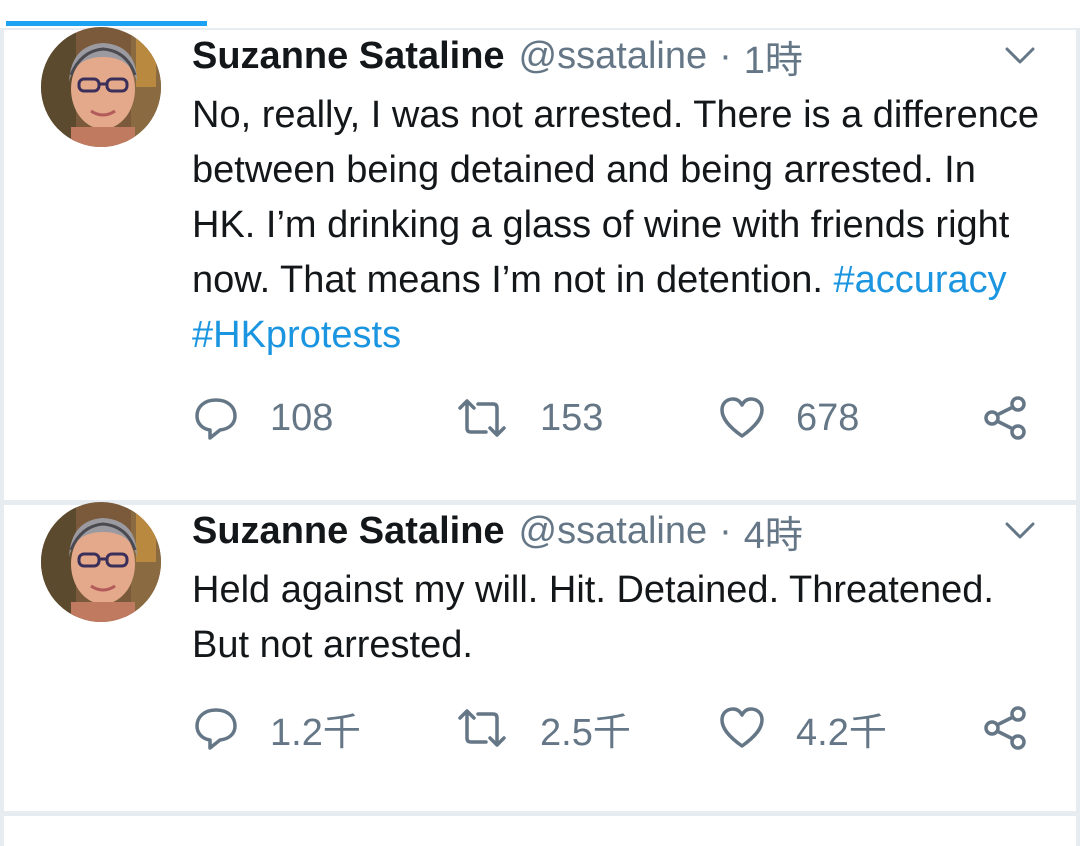 The width and height of the screenshot is (1080, 846). I want to click on tab-bar, so click(540, 14).